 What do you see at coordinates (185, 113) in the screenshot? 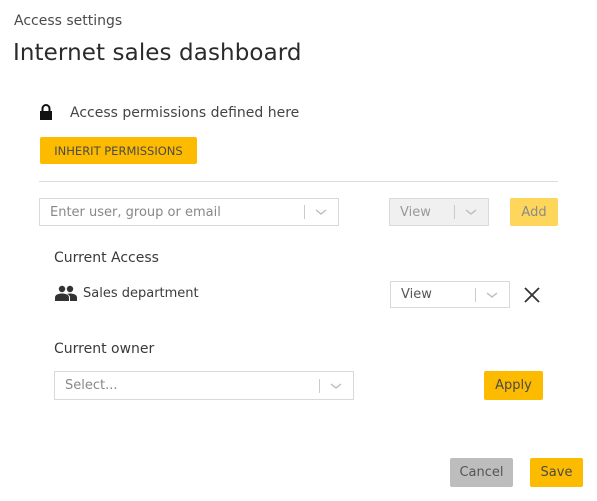
I see `permissions-status: Access permissions defined here` at bounding box center [185, 113].